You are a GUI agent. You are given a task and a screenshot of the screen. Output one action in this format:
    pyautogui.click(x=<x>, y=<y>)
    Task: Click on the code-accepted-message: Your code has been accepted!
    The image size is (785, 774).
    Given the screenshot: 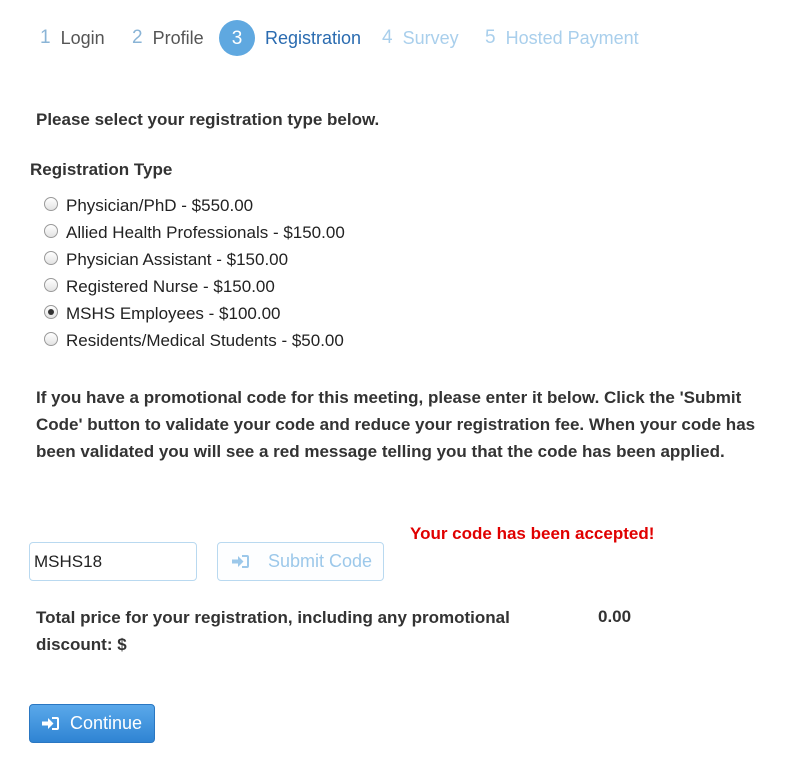 What is the action you would take?
    pyautogui.click(x=532, y=533)
    